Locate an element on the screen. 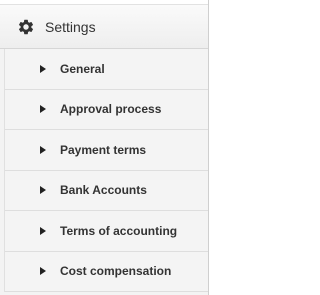 The image size is (320, 295). menu-item-approval-process: Approval process is located at coordinates (106, 109).